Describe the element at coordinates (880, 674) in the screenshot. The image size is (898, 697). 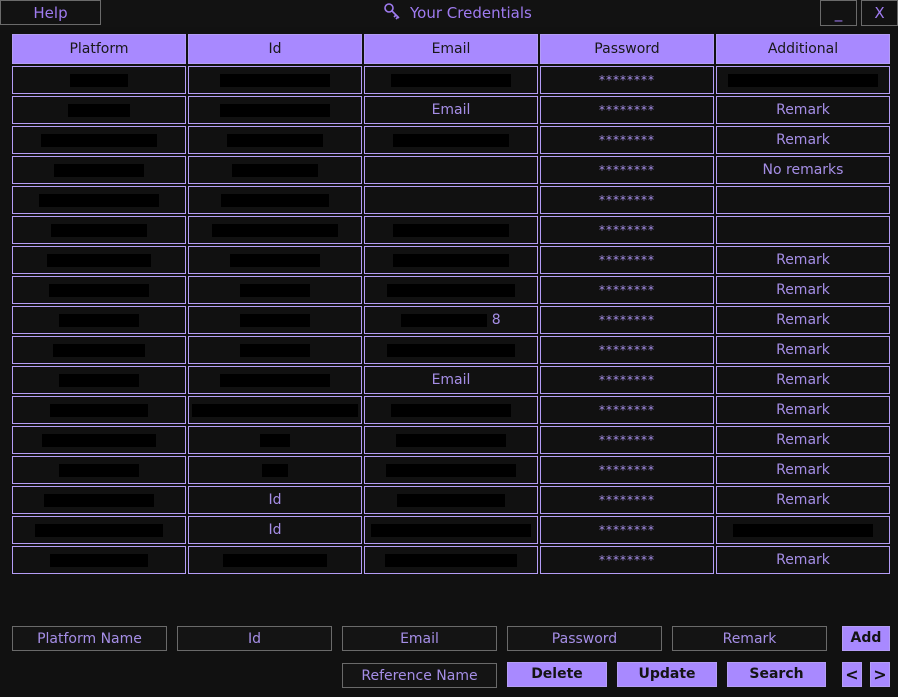
I see `next-page-button: >` at that location.